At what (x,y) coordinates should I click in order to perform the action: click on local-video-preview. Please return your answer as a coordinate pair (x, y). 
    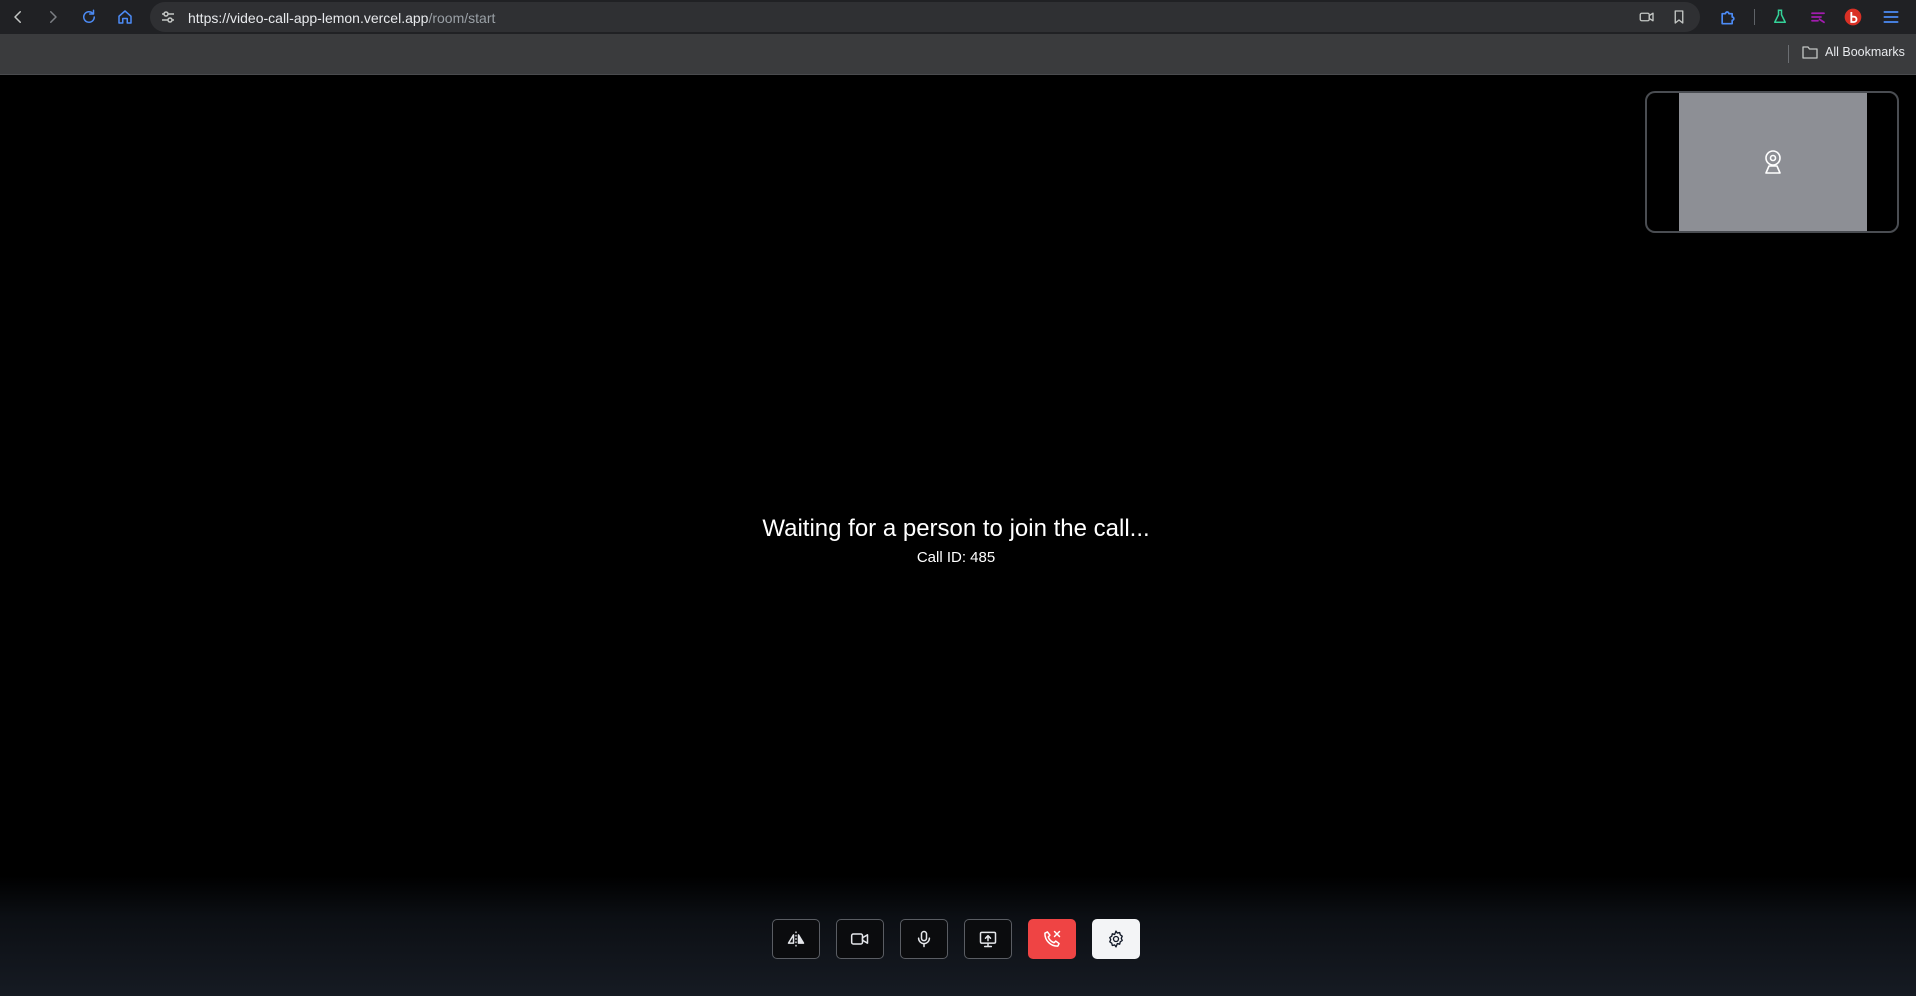
    Looking at the image, I should click on (1772, 162).